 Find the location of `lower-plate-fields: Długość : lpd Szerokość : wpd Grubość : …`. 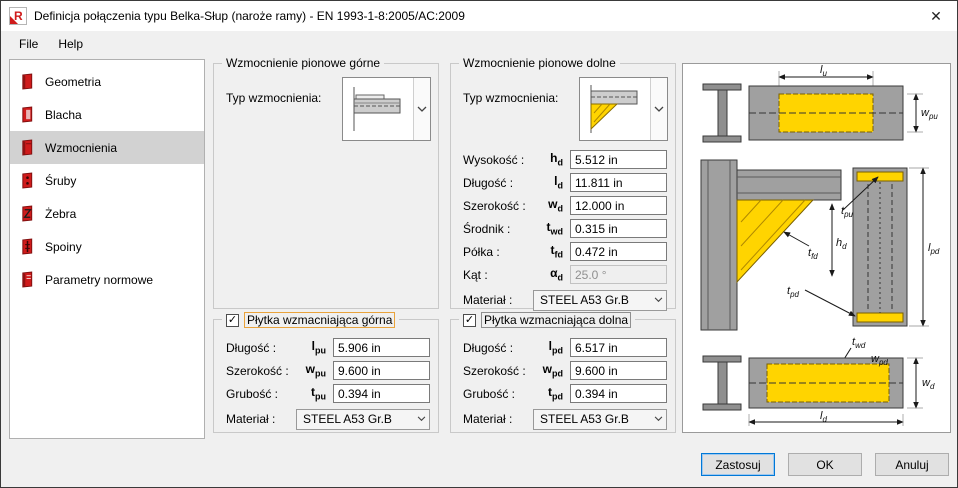

lower-plate-fields: Długość : lpd Szerokość : wpd Grubość : … is located at coordinates (565, 383).